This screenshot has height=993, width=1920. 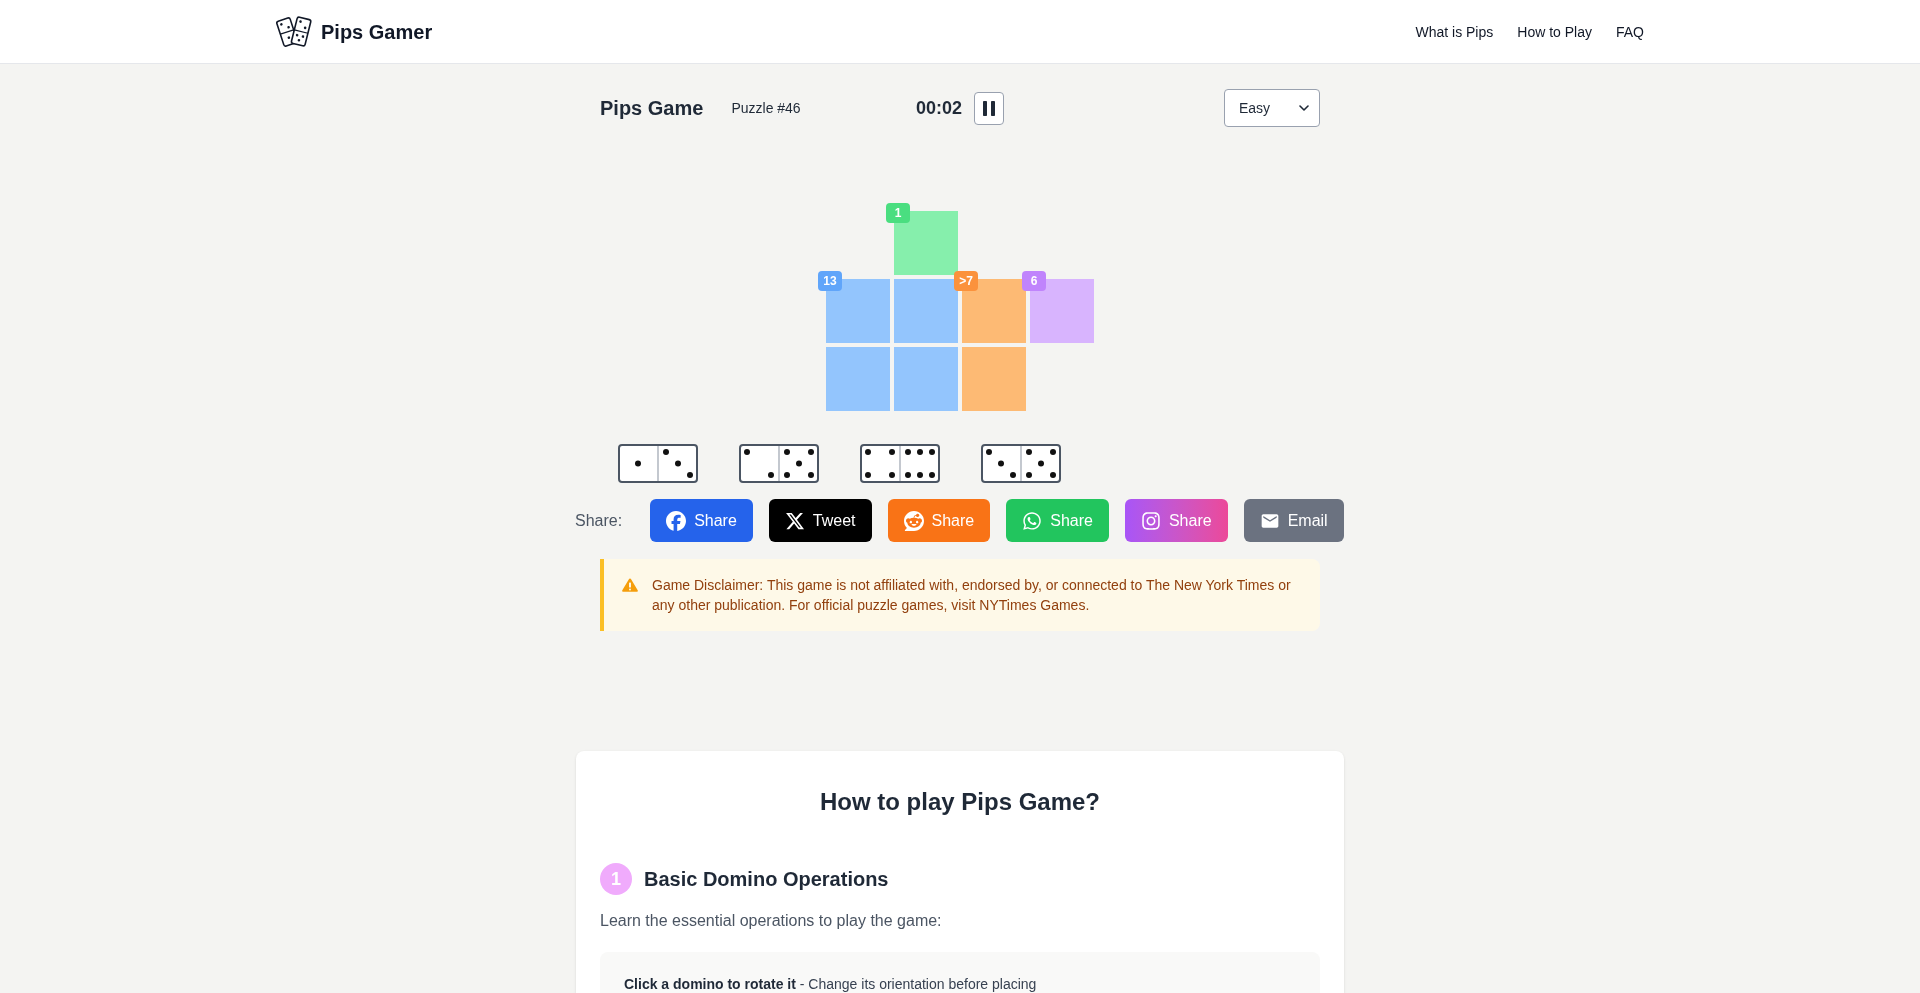 What do you see at coordinates (831, 984) in the screenshot?
I see `tip-text: Click a domino to rotate it - Change its orientation before placing` at bounding box center [831, 984].